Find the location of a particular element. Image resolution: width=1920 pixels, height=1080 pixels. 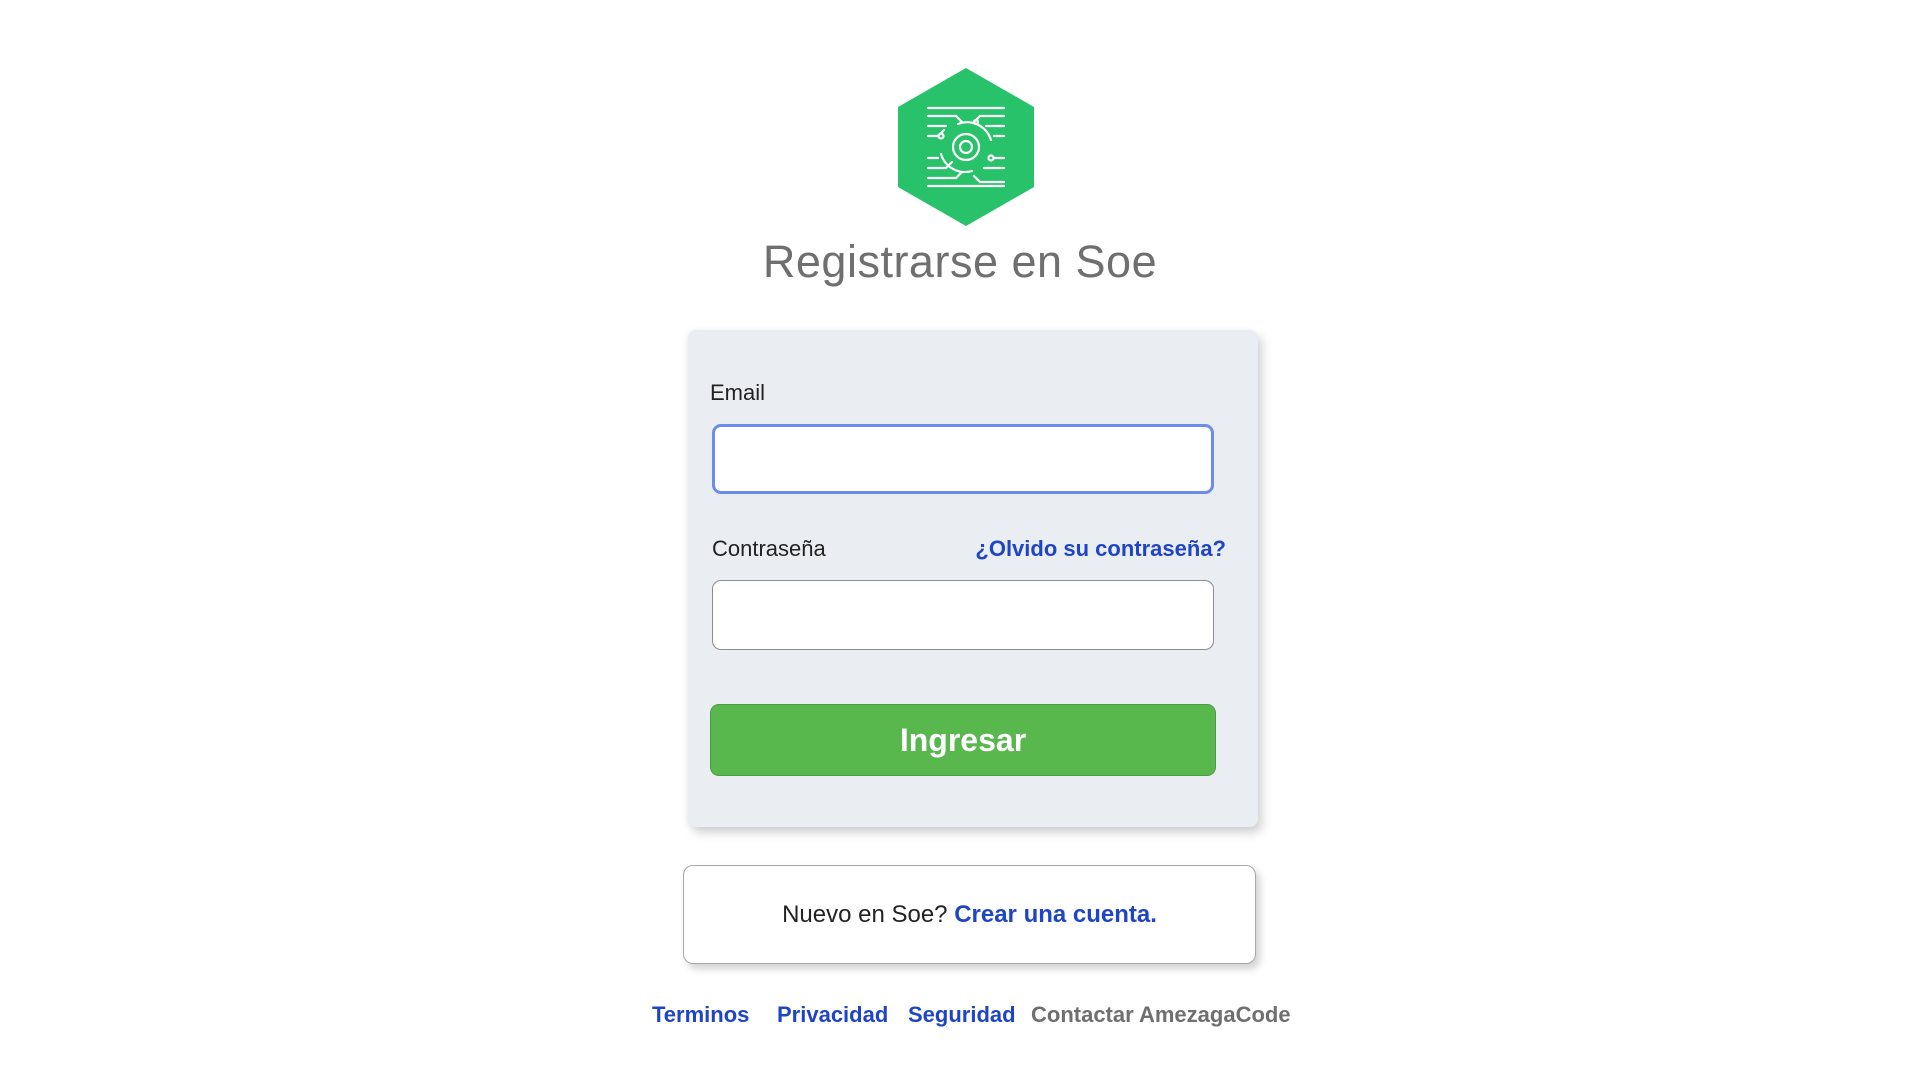

soe-logo-icon is located at coordinates (966, 147).